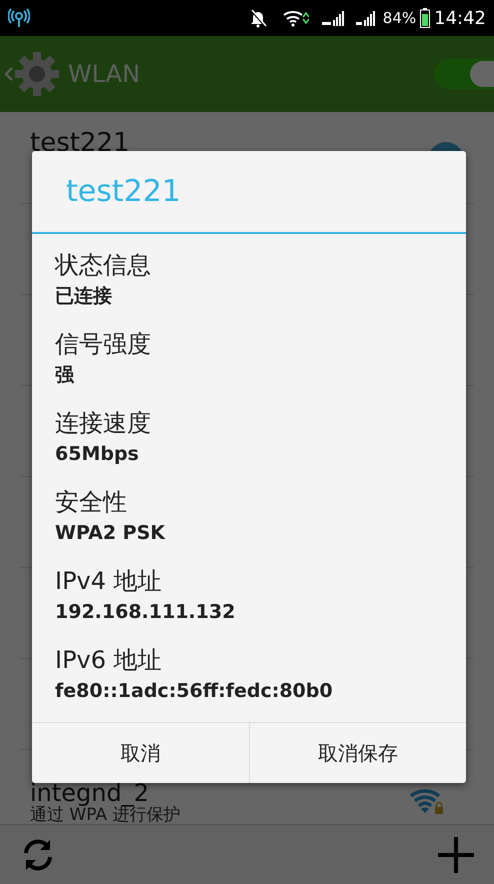 The height and width of the screenshot is (884, 494). Describe the element at coordinates (37, 74) in the screenshot. I see `gear-icon` at that location.